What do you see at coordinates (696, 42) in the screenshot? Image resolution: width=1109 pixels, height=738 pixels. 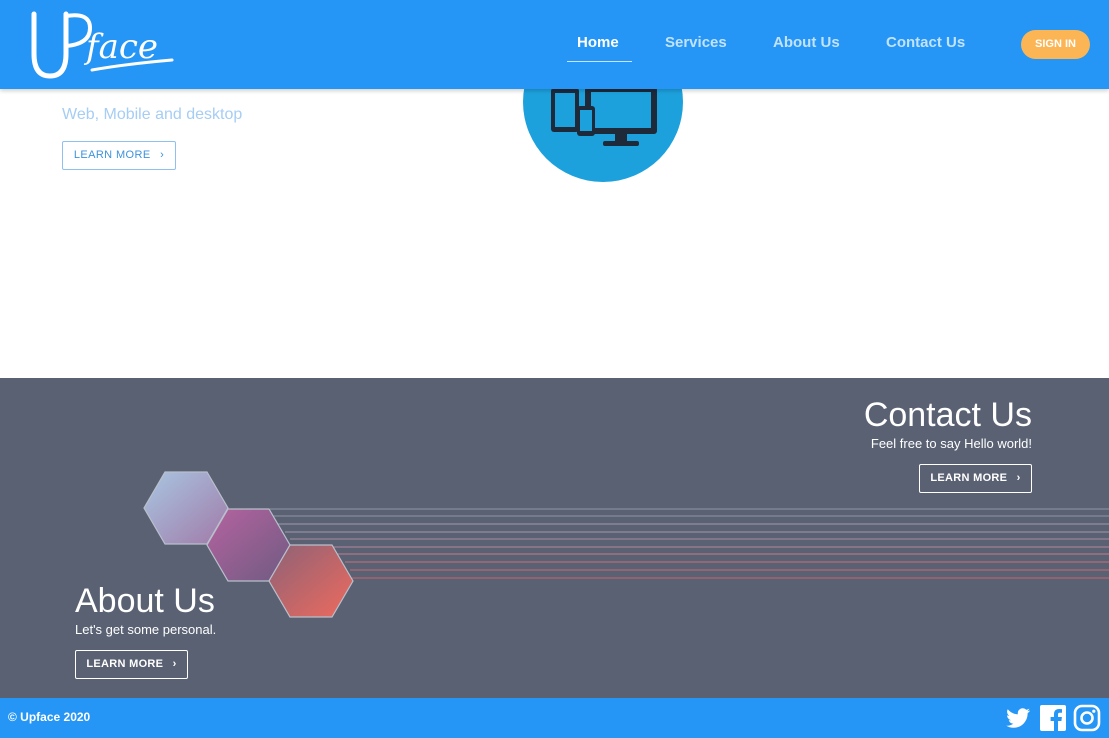 I see `nav-services: Services` at bounding box center [696, 42].